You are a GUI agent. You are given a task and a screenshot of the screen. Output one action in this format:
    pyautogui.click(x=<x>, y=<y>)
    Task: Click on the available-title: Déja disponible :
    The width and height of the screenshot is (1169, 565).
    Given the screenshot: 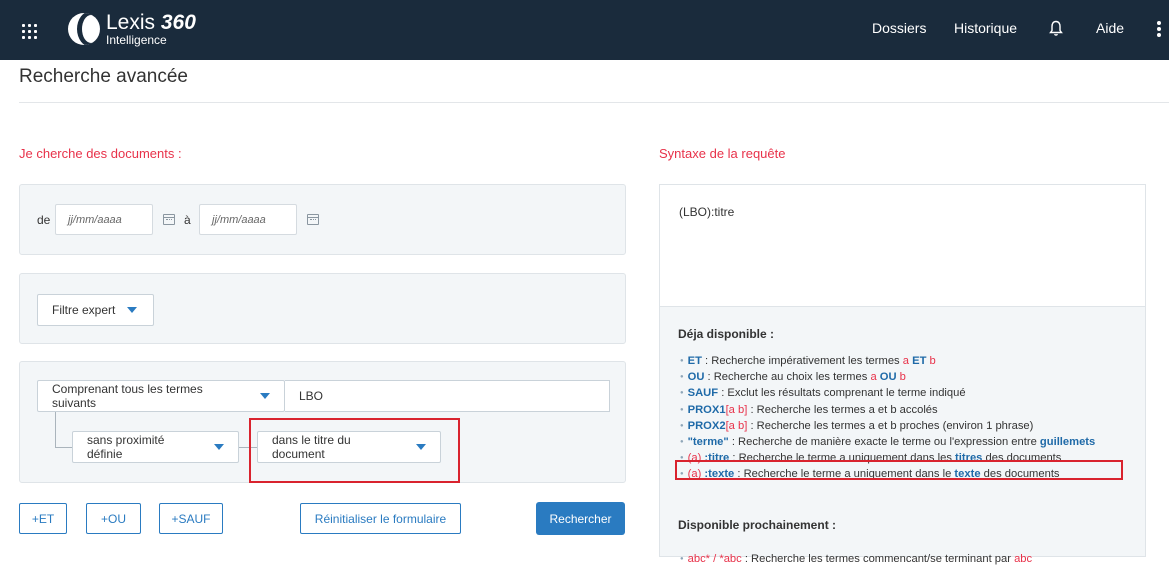 What is the action you would take?
    pyautogui.click(x=726, y=334)
    